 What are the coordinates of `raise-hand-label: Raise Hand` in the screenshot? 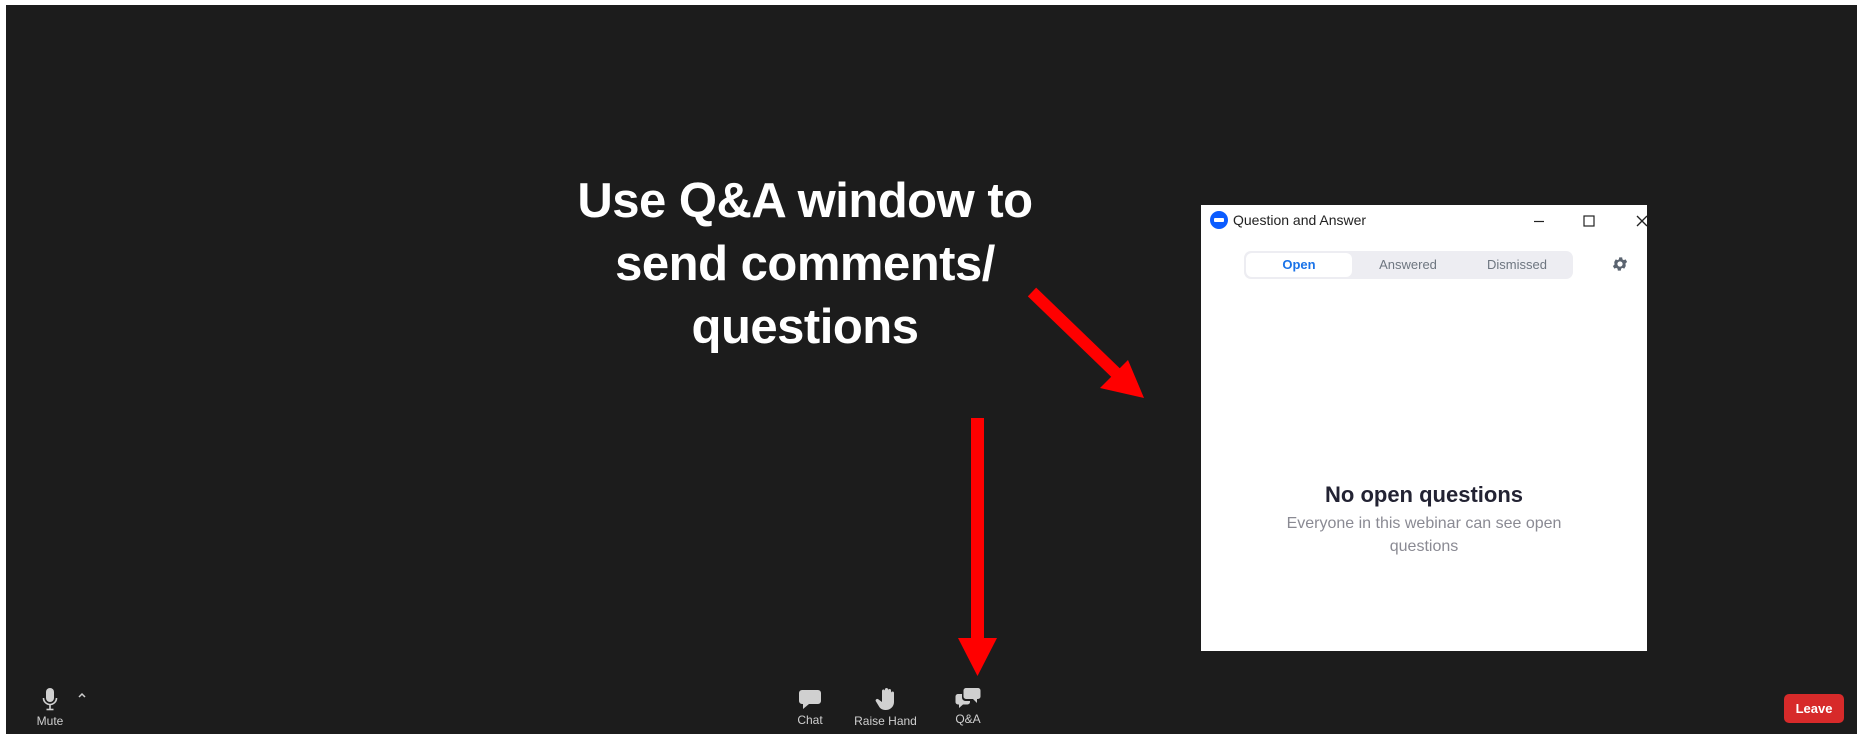 It's located at (885, 721).